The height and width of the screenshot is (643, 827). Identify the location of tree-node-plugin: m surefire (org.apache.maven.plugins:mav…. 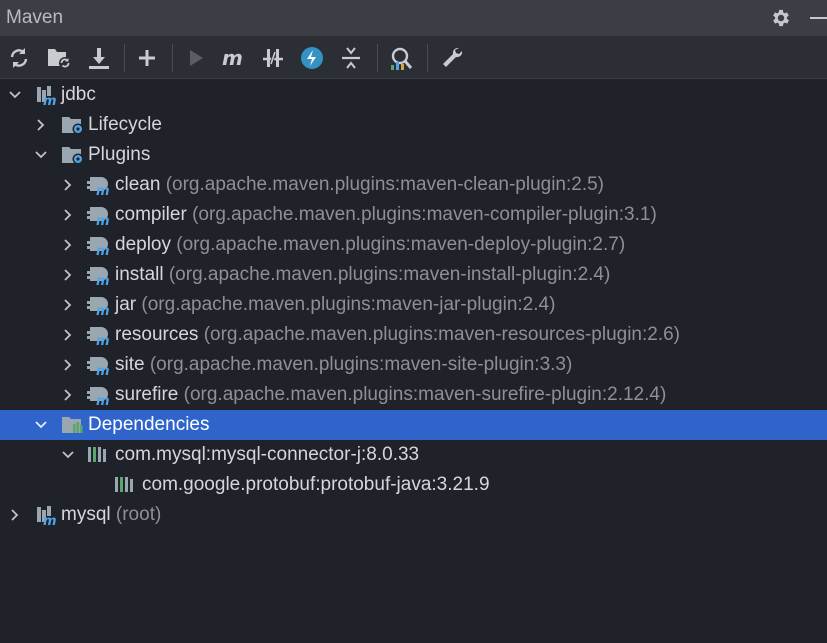
(413, 395).